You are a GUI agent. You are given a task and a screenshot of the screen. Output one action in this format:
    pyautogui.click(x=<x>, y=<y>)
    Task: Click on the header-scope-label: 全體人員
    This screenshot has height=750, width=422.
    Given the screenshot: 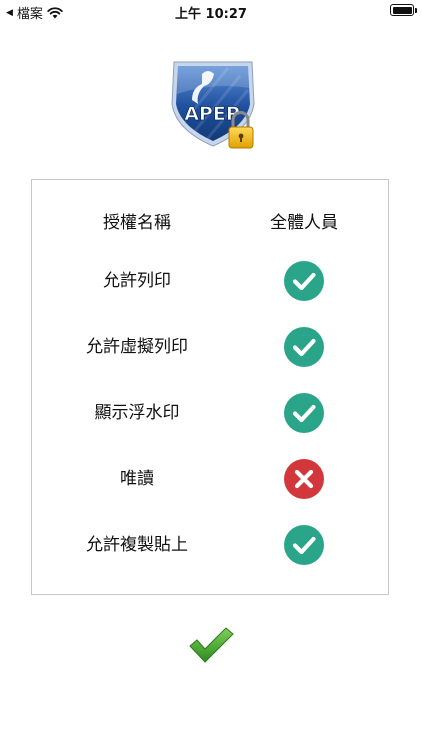 What is the action you would take?
    pyautogui.click(x=304, y=223)
    